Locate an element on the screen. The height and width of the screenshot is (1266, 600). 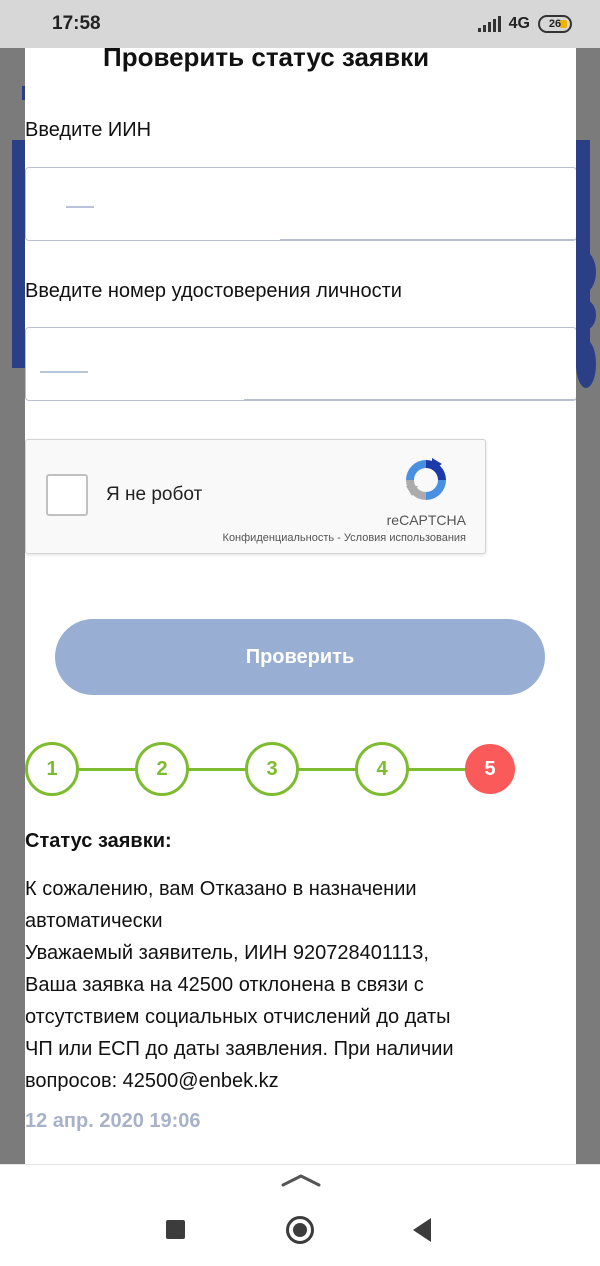
step-1: 1 is located at coordinates (52, 769).